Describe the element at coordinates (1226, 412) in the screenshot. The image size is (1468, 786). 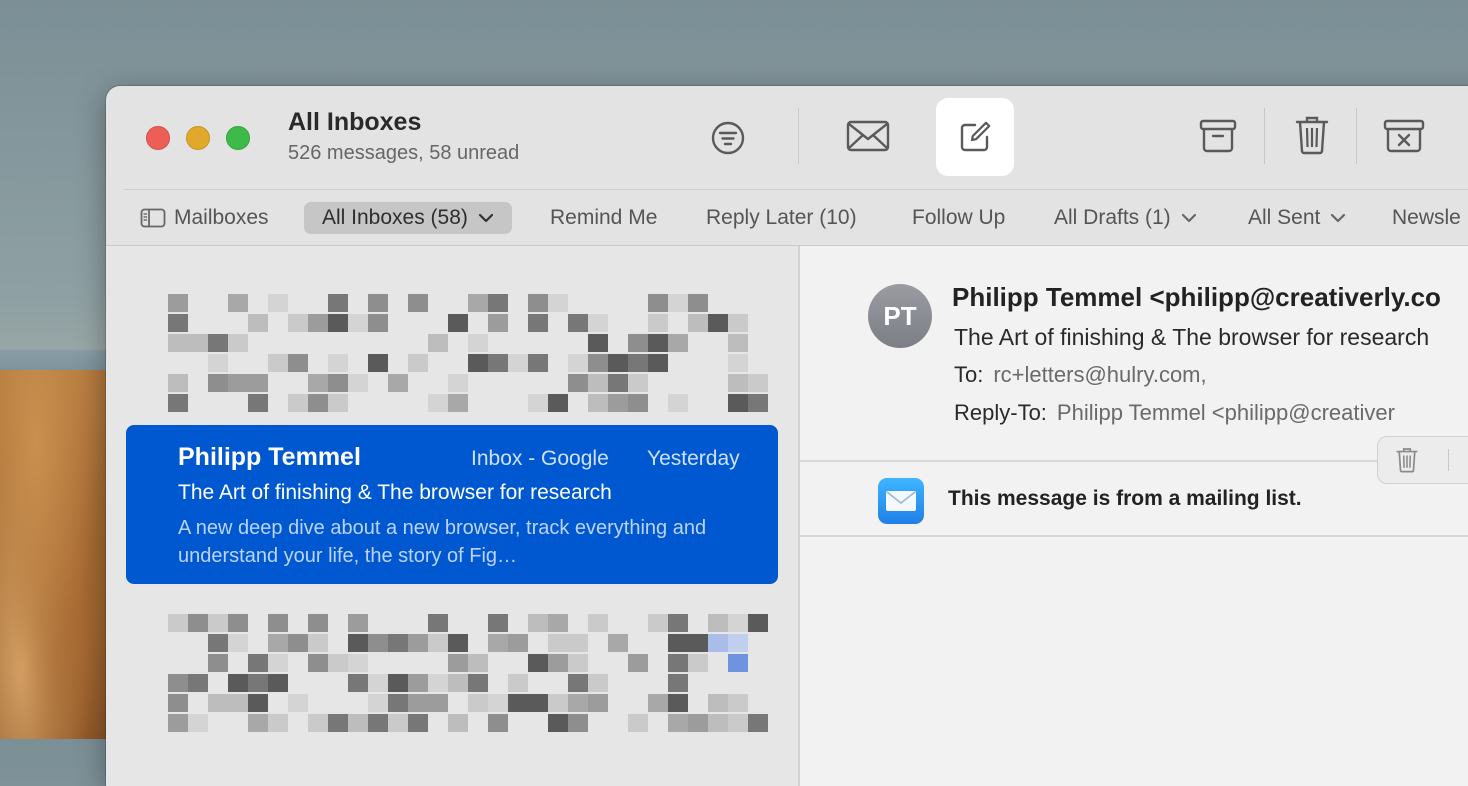
I see `reply-to-address: Philipp Temmel <philipp@creativer` at that location.